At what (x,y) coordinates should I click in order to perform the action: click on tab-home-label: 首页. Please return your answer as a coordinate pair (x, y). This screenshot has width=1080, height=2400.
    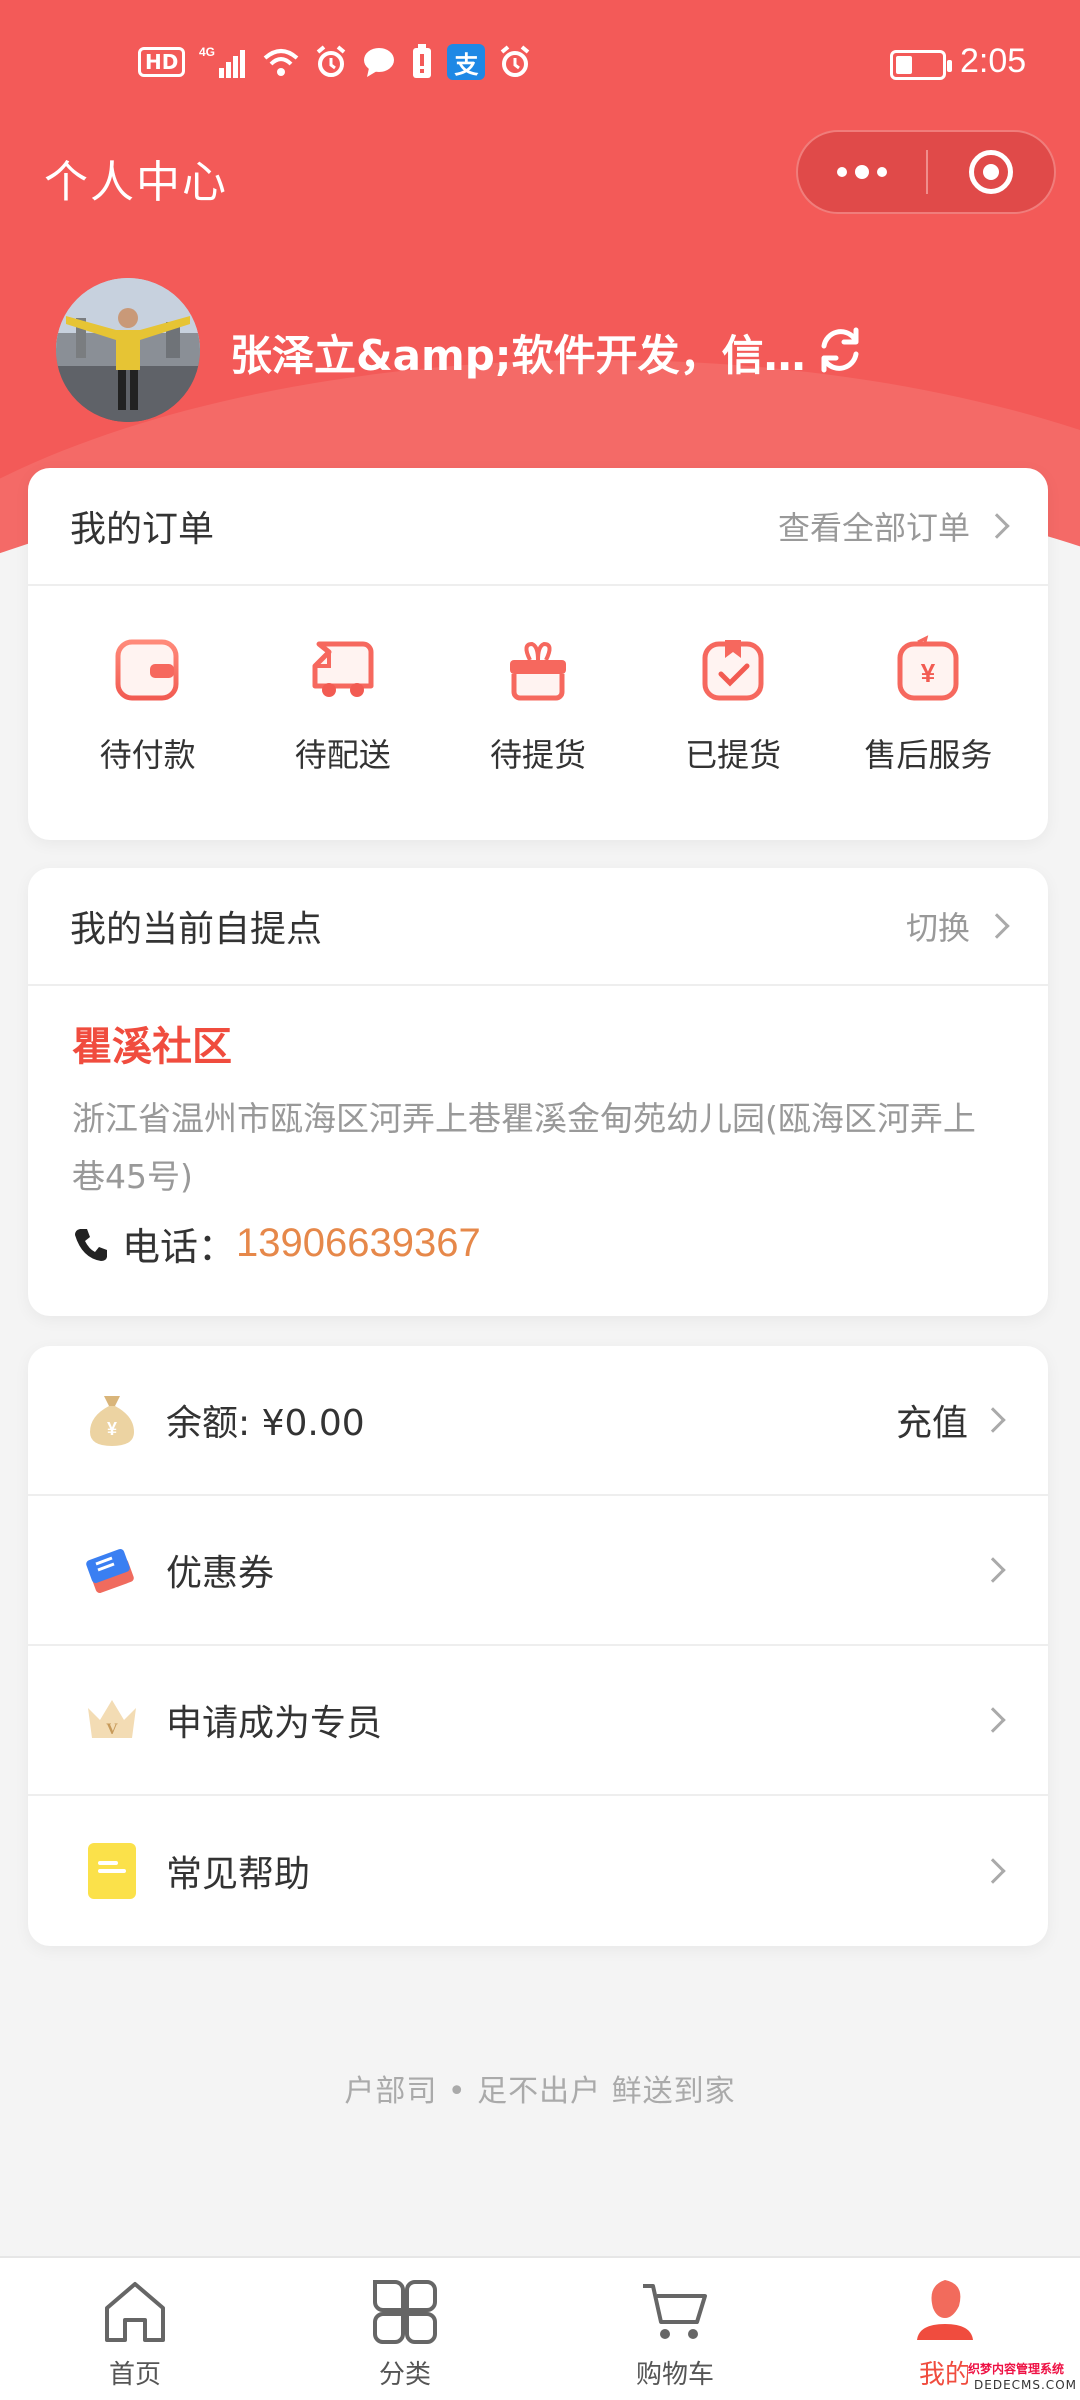
    Looking at the image, I should click on (134, 2375).